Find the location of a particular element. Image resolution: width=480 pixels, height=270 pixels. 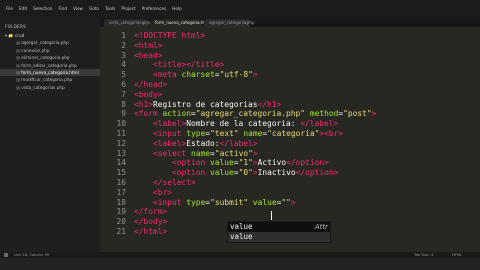

code-token: <title></title> is located at coordinates (189, 65).